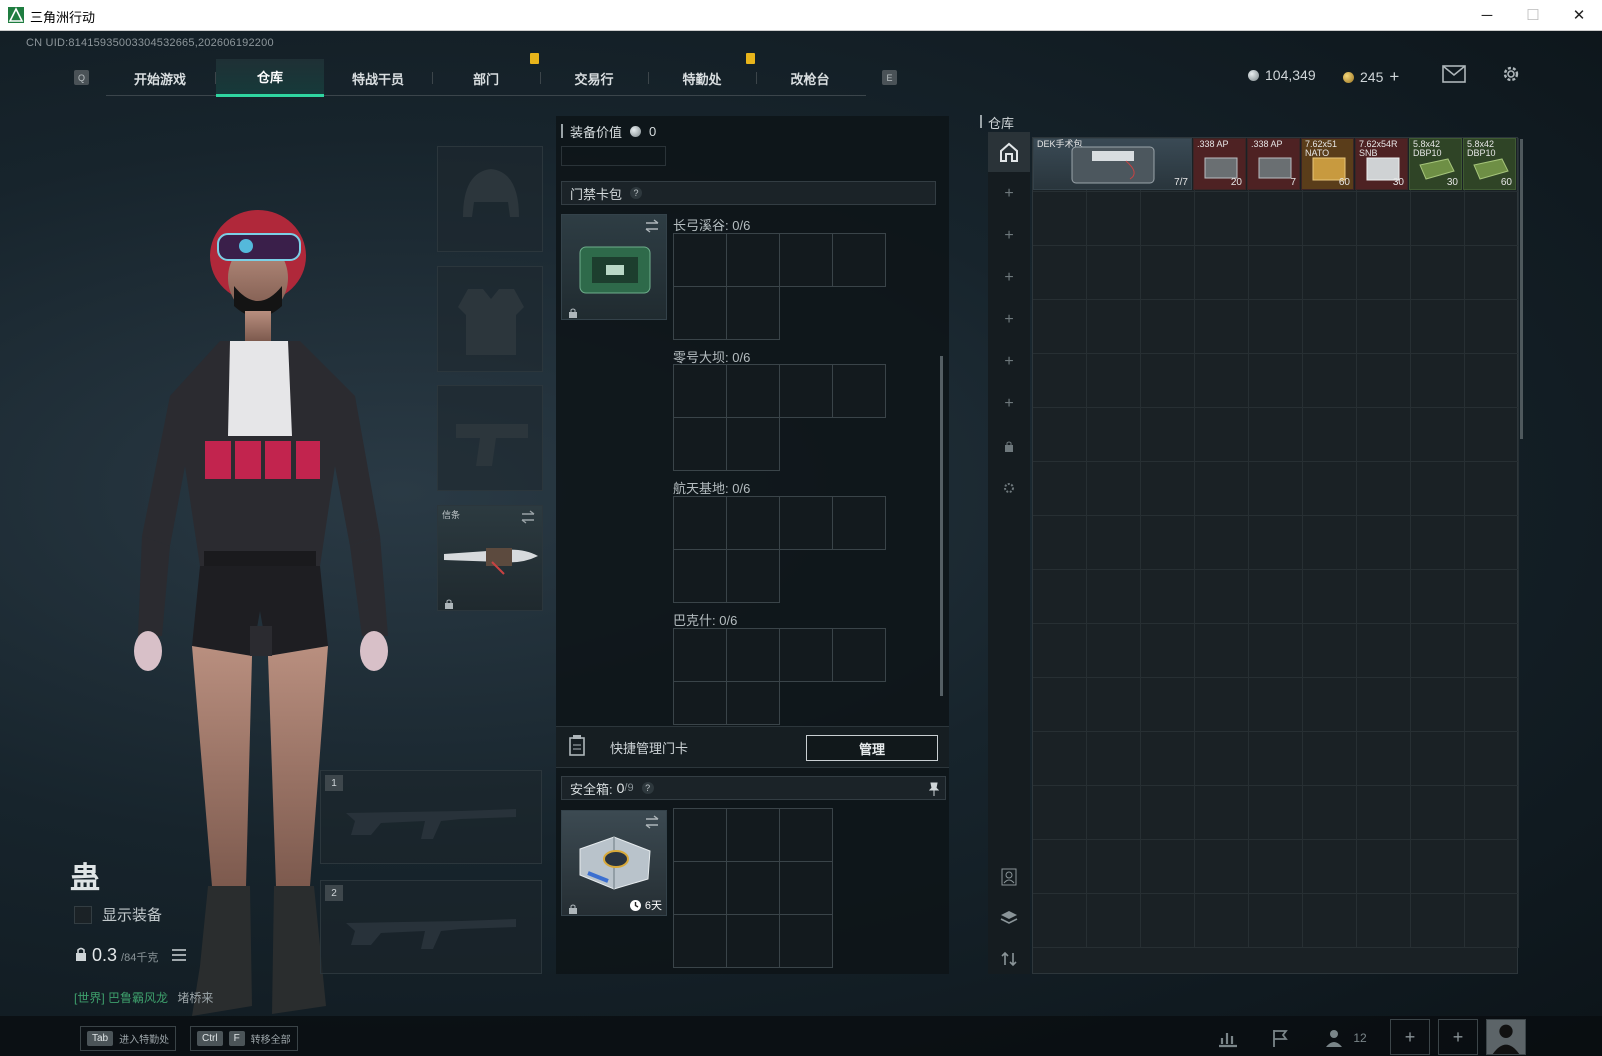  Describe the element at coordinates (1009, 488) in the screenshot. I see `stash-settings-gear-icon` at that location.